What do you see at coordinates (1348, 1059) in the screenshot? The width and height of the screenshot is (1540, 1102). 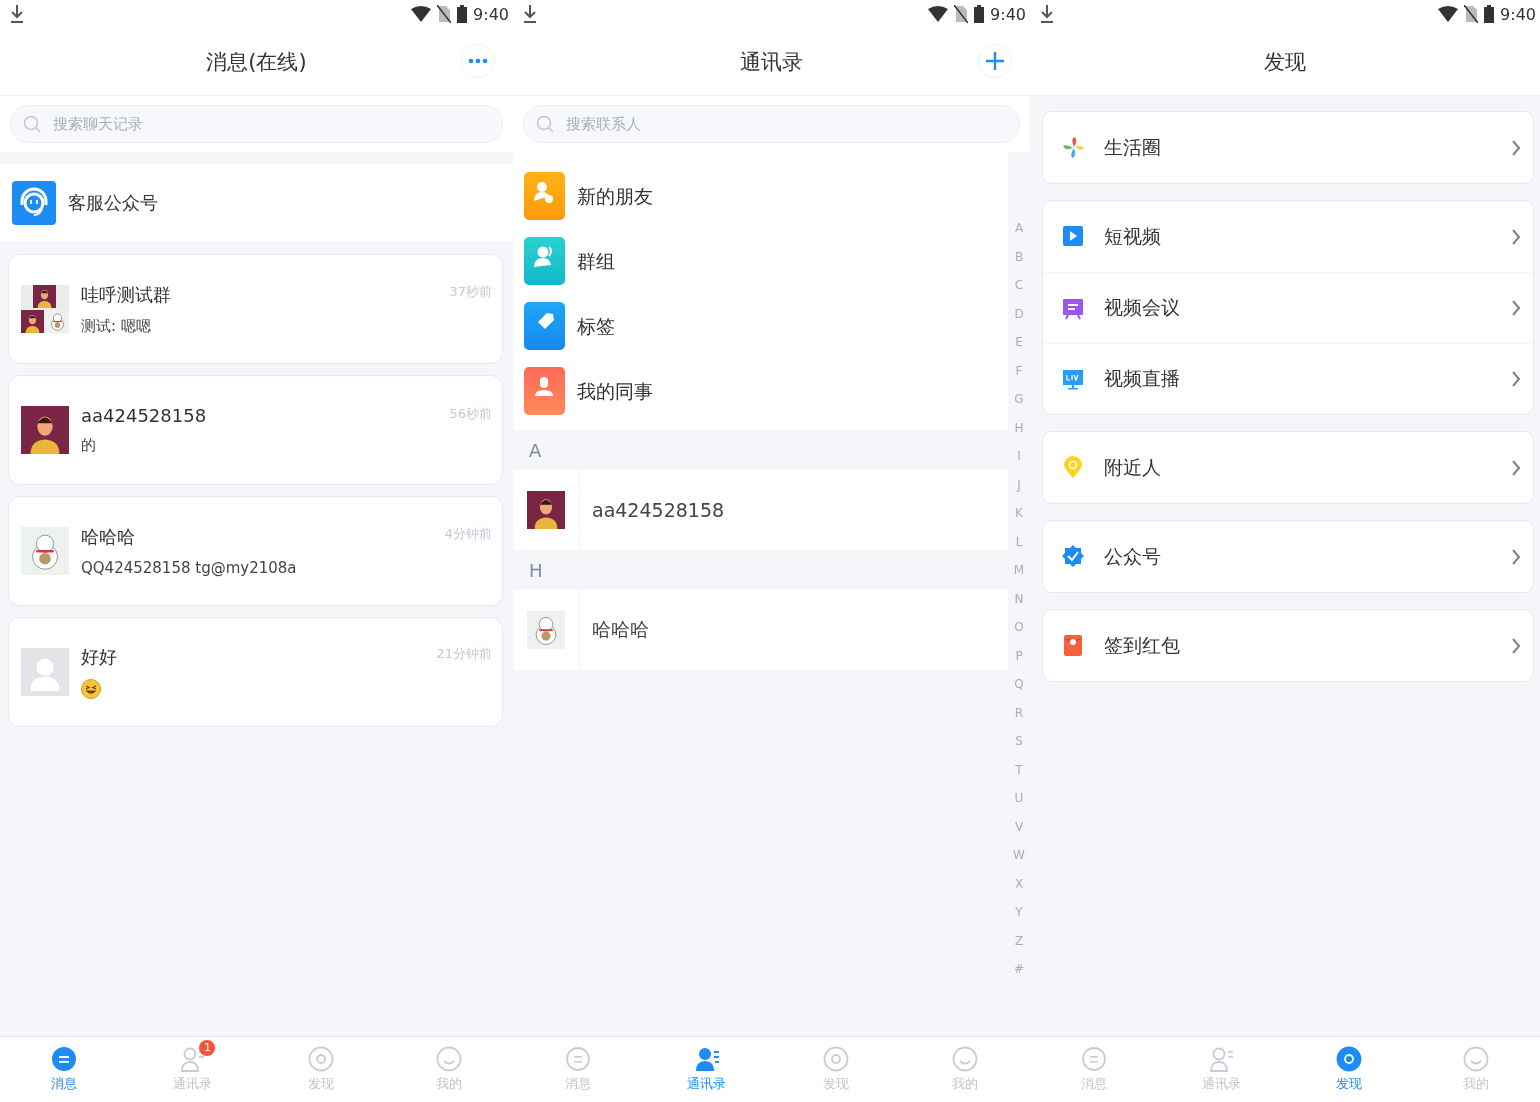 I see `compass-icon` at bounding box center [1348, 1059].